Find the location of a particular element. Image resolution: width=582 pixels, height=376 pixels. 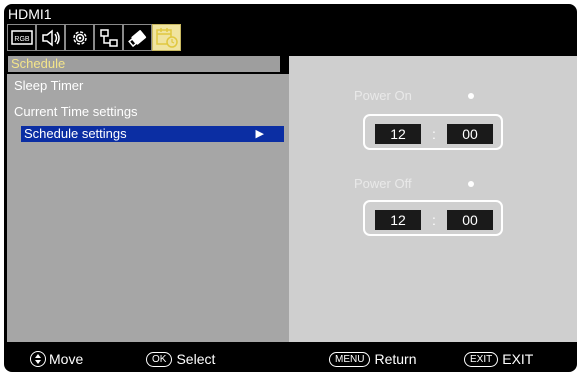

menu-item-sleep-timer: Sleep Timer is located at coordinates (48, 86).